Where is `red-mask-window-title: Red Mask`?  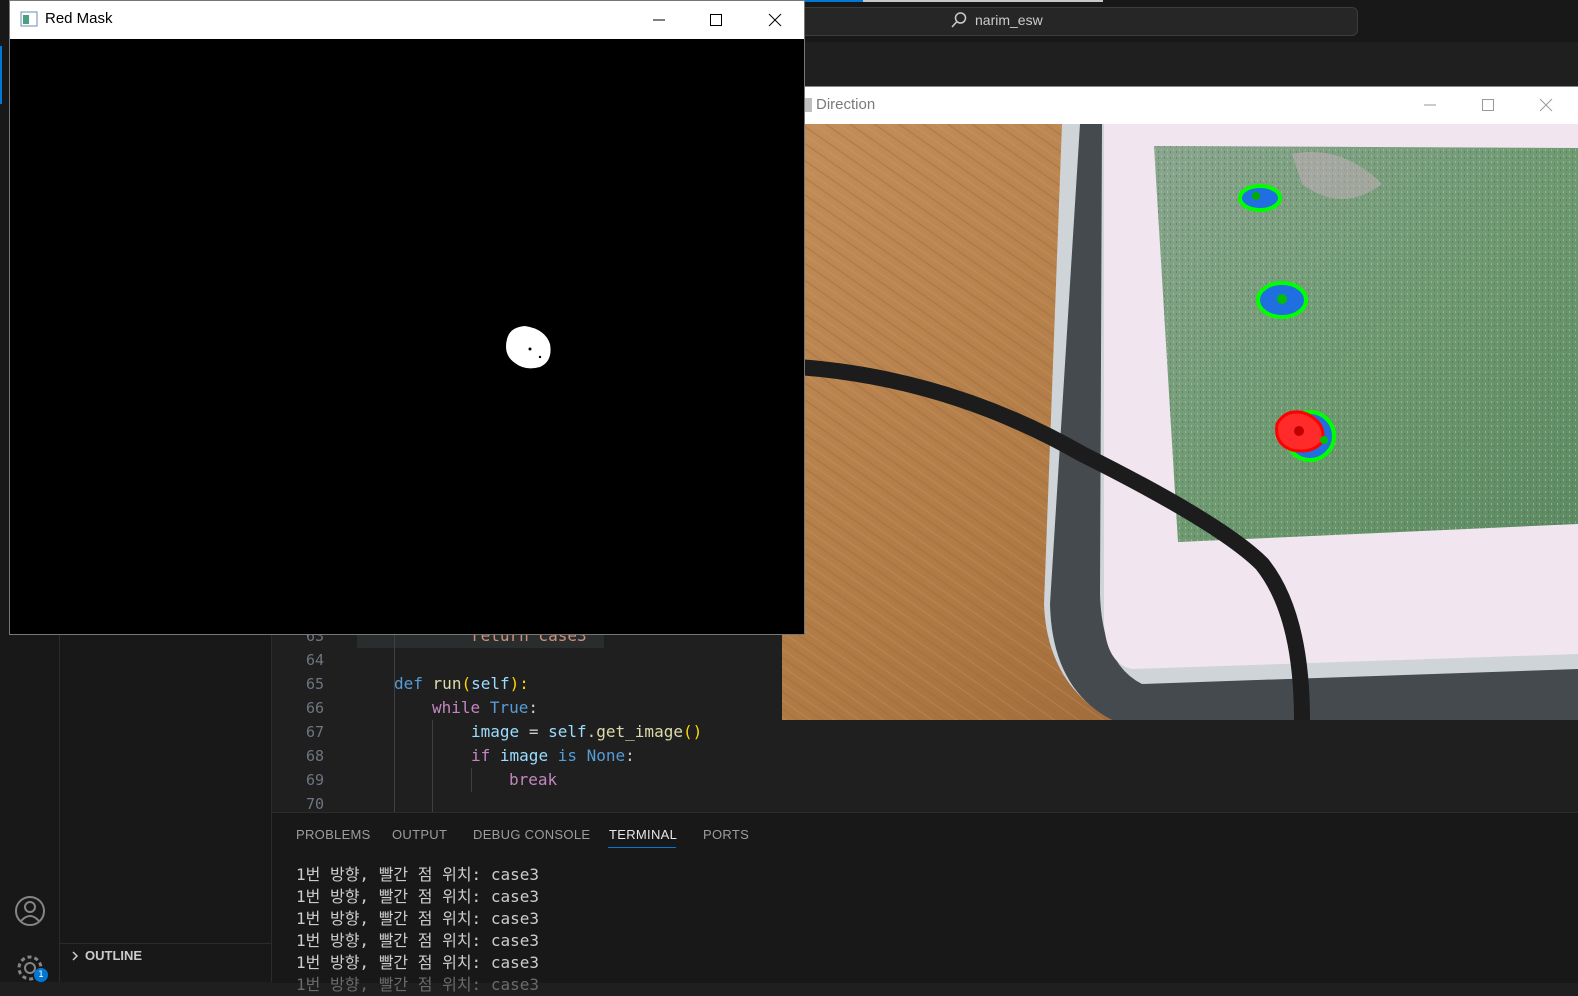 red-mask-window-title: Red Mask is located at coordinates (79, 18).